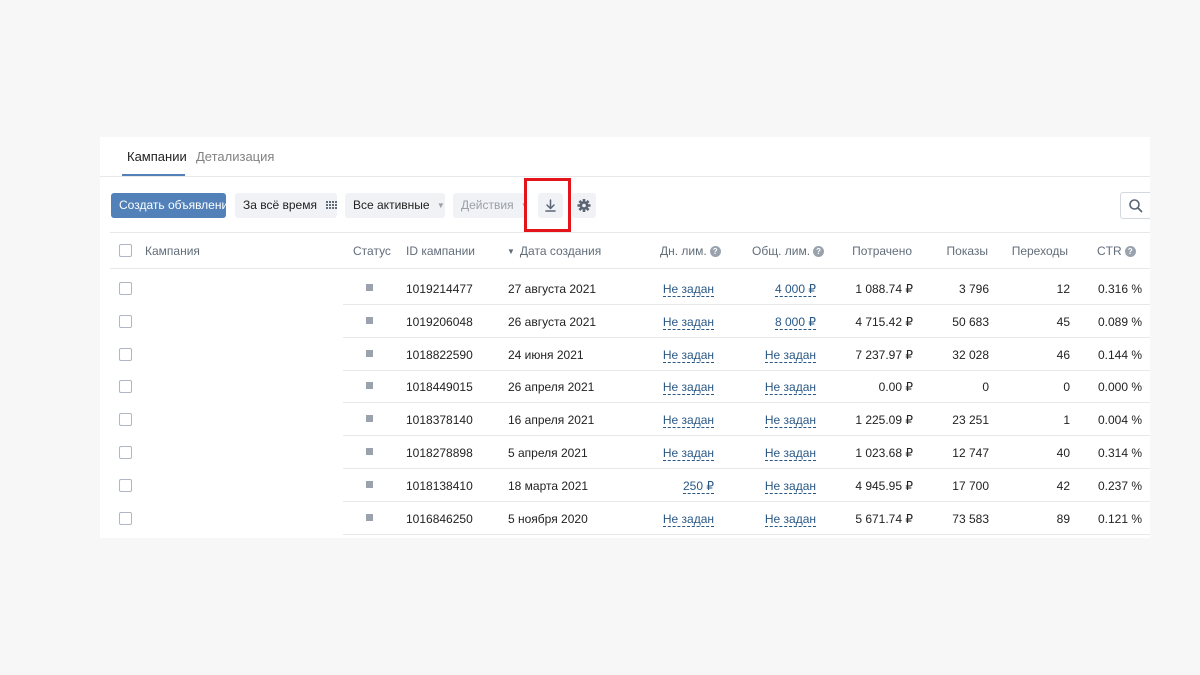  What do you see at coordinates (884, 420) in the screenshot?
I see `spent-value: 1 225.09 ₽` at bounding box center [884, 420].